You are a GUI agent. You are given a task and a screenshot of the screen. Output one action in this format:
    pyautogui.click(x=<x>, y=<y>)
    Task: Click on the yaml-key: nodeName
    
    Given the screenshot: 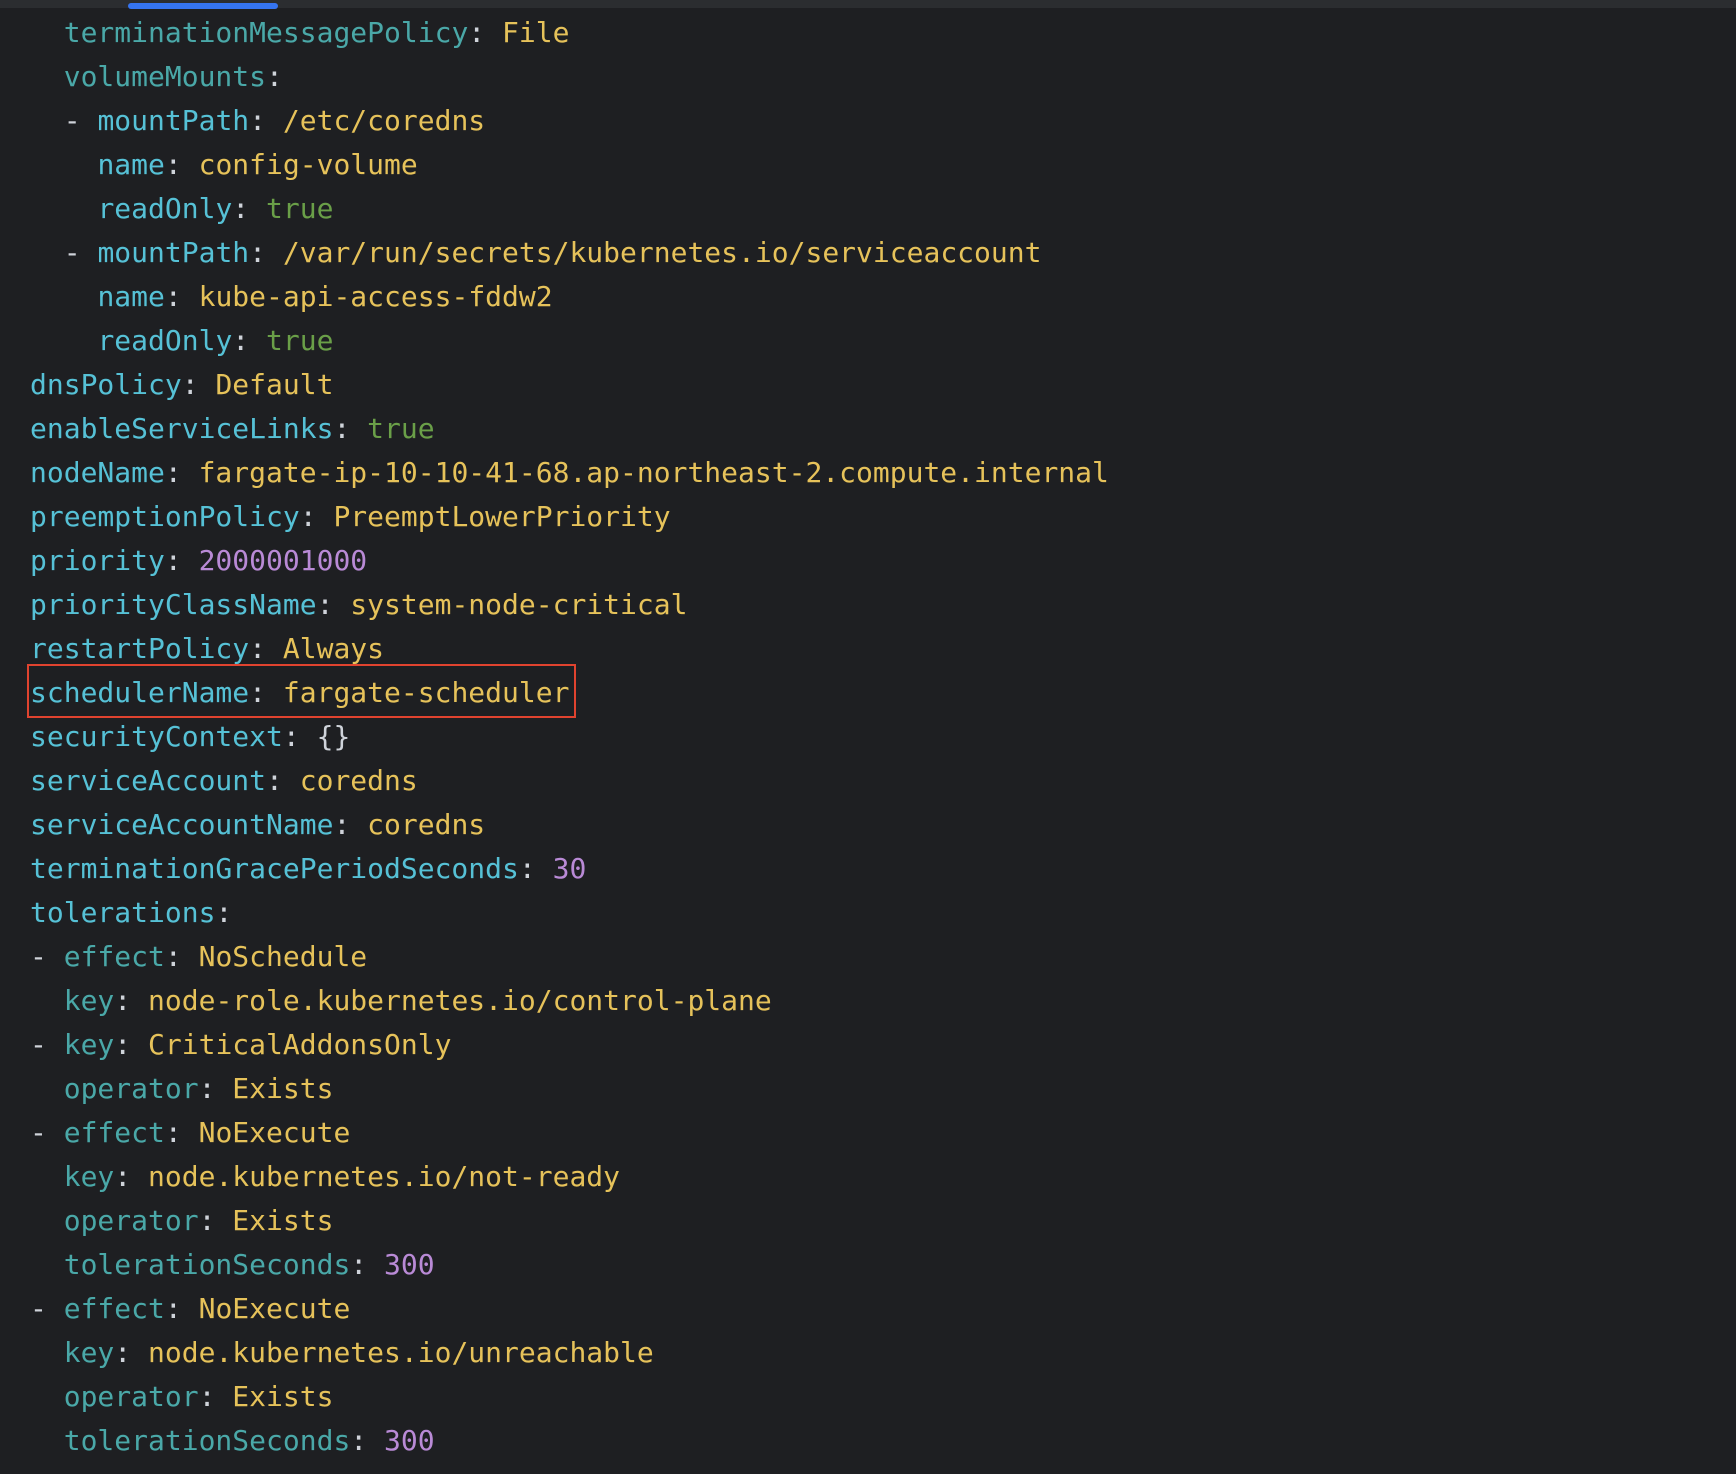 What is the action you would take?
    pyautogui.click(x=97, y=472)
    